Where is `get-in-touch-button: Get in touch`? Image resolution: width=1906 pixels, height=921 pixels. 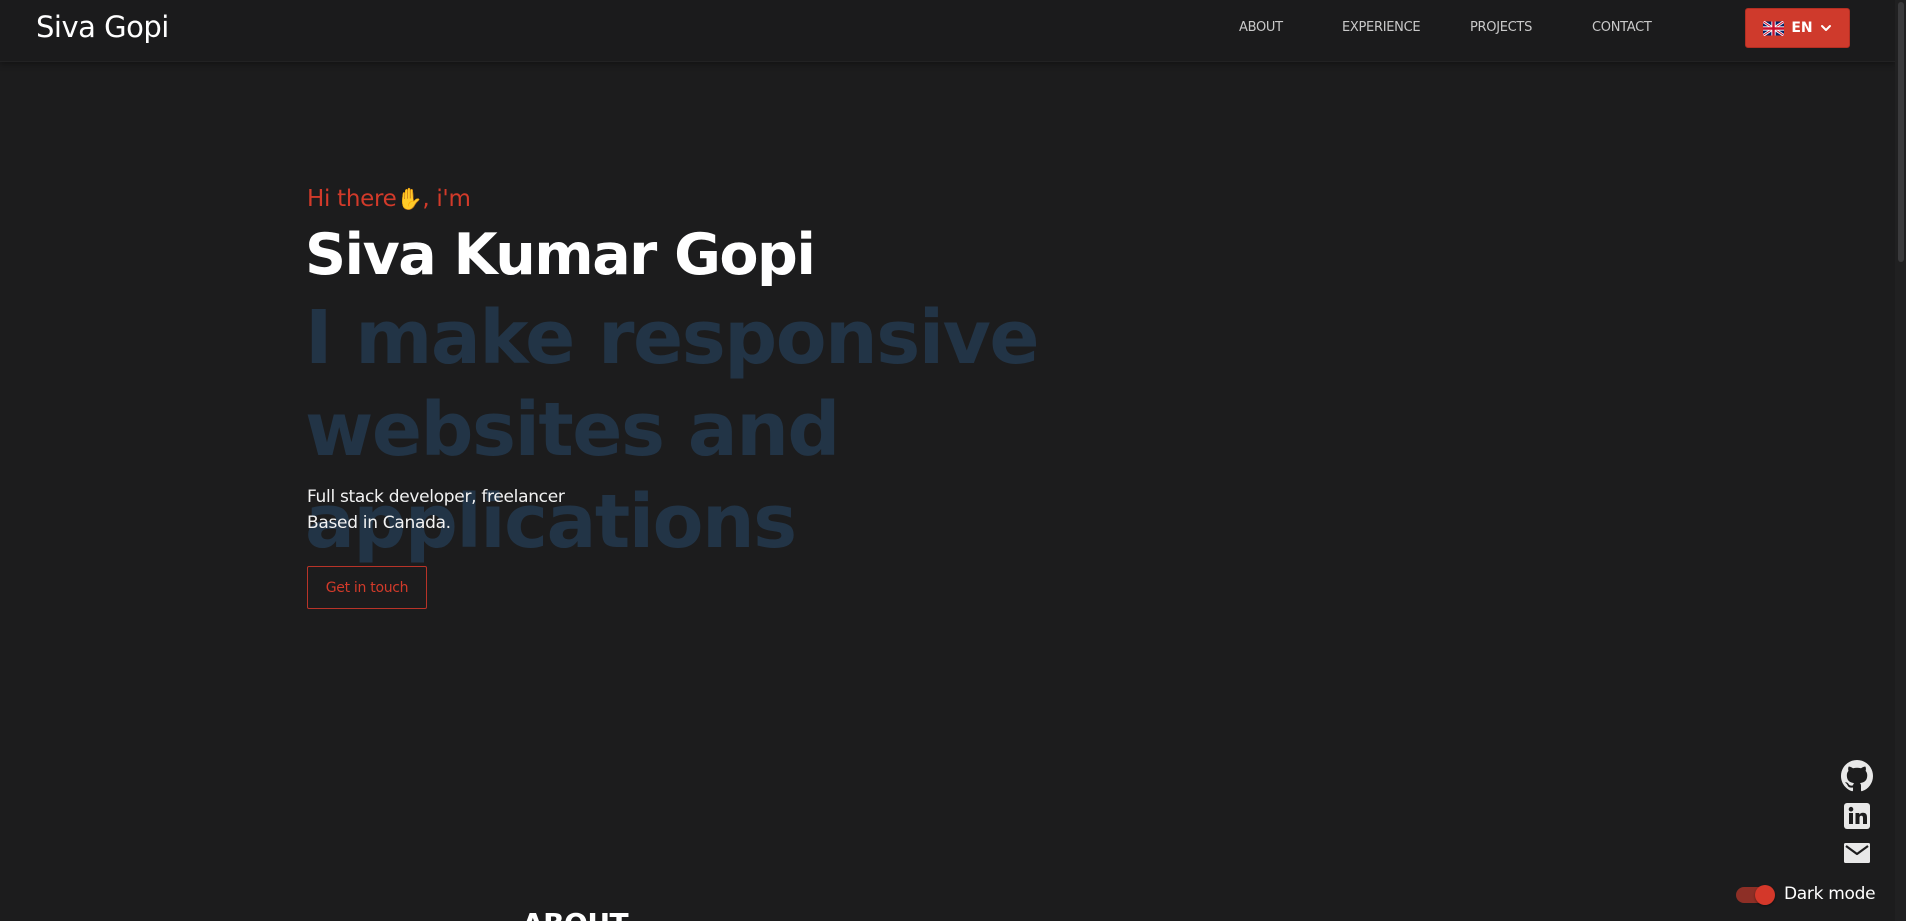 get-in-touch-button: Get in touch is located at coordinates (367, 587).